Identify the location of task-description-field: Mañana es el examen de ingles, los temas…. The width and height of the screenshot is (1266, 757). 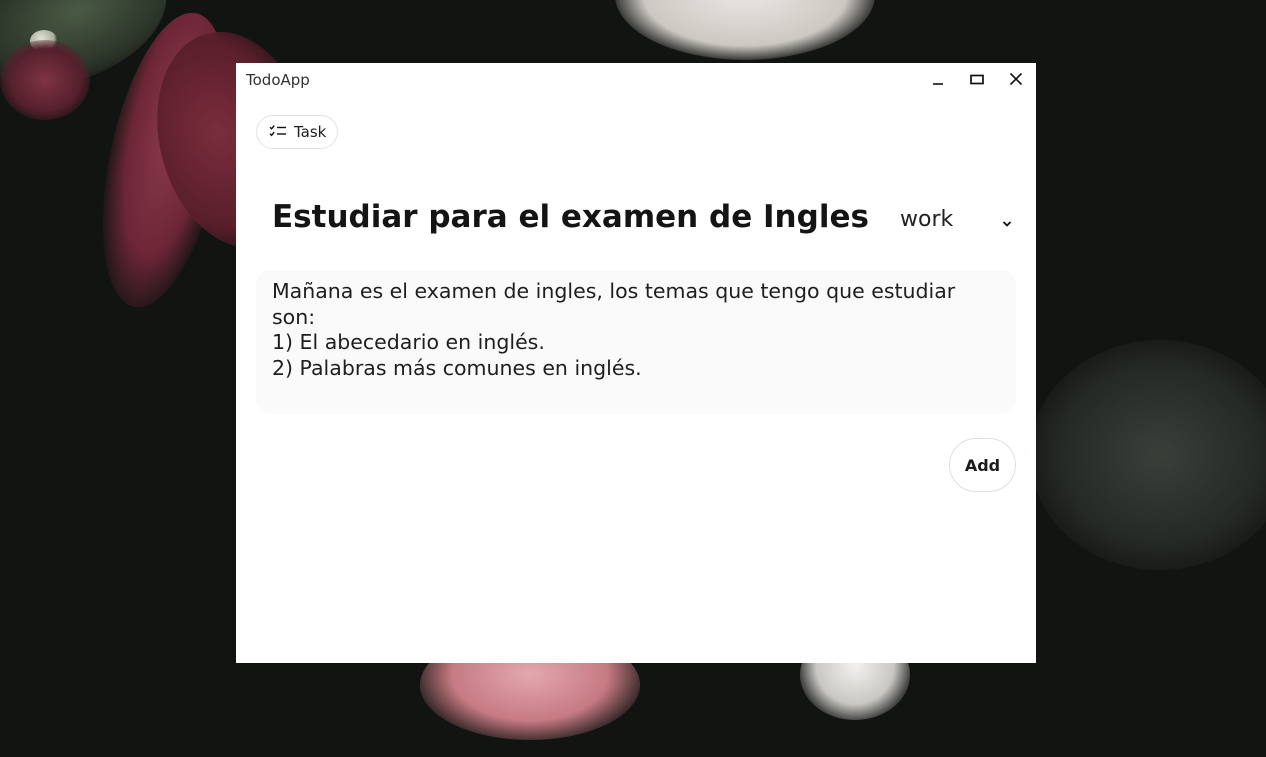
(636, 342).